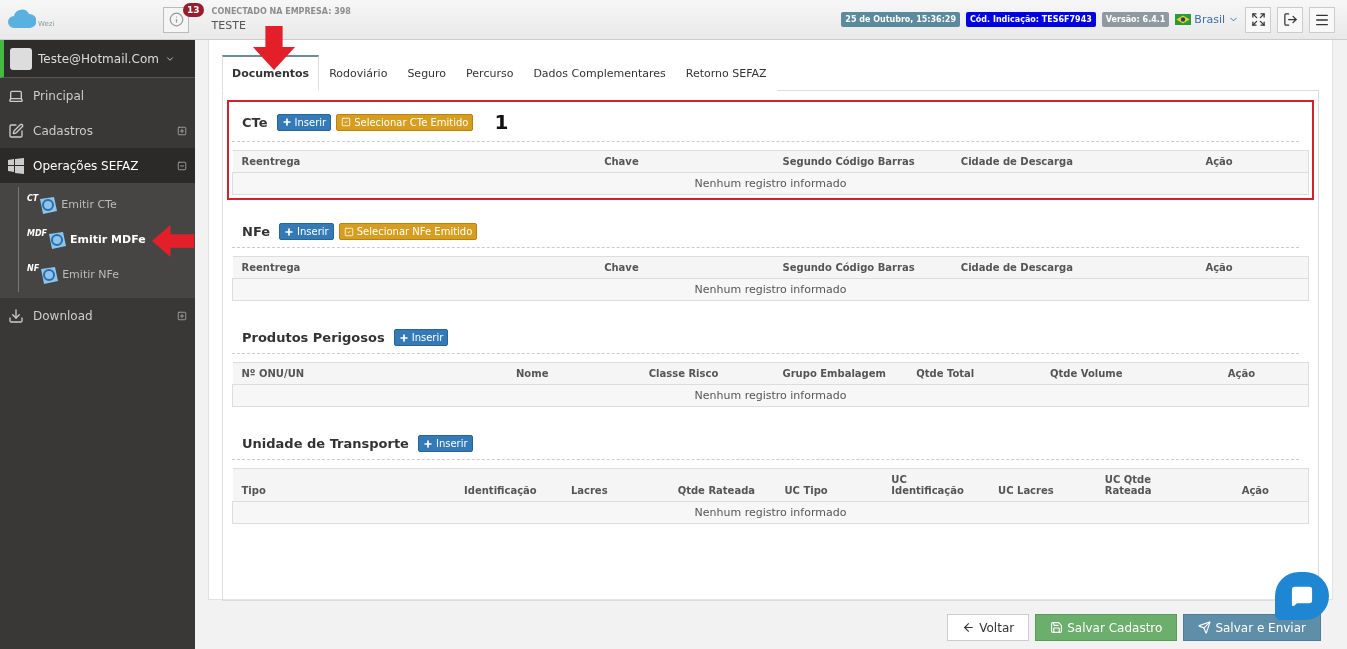  Describe the element at coordinates (97, 95) in the screenshot. I see `sidebar-item: Principal` at that location.